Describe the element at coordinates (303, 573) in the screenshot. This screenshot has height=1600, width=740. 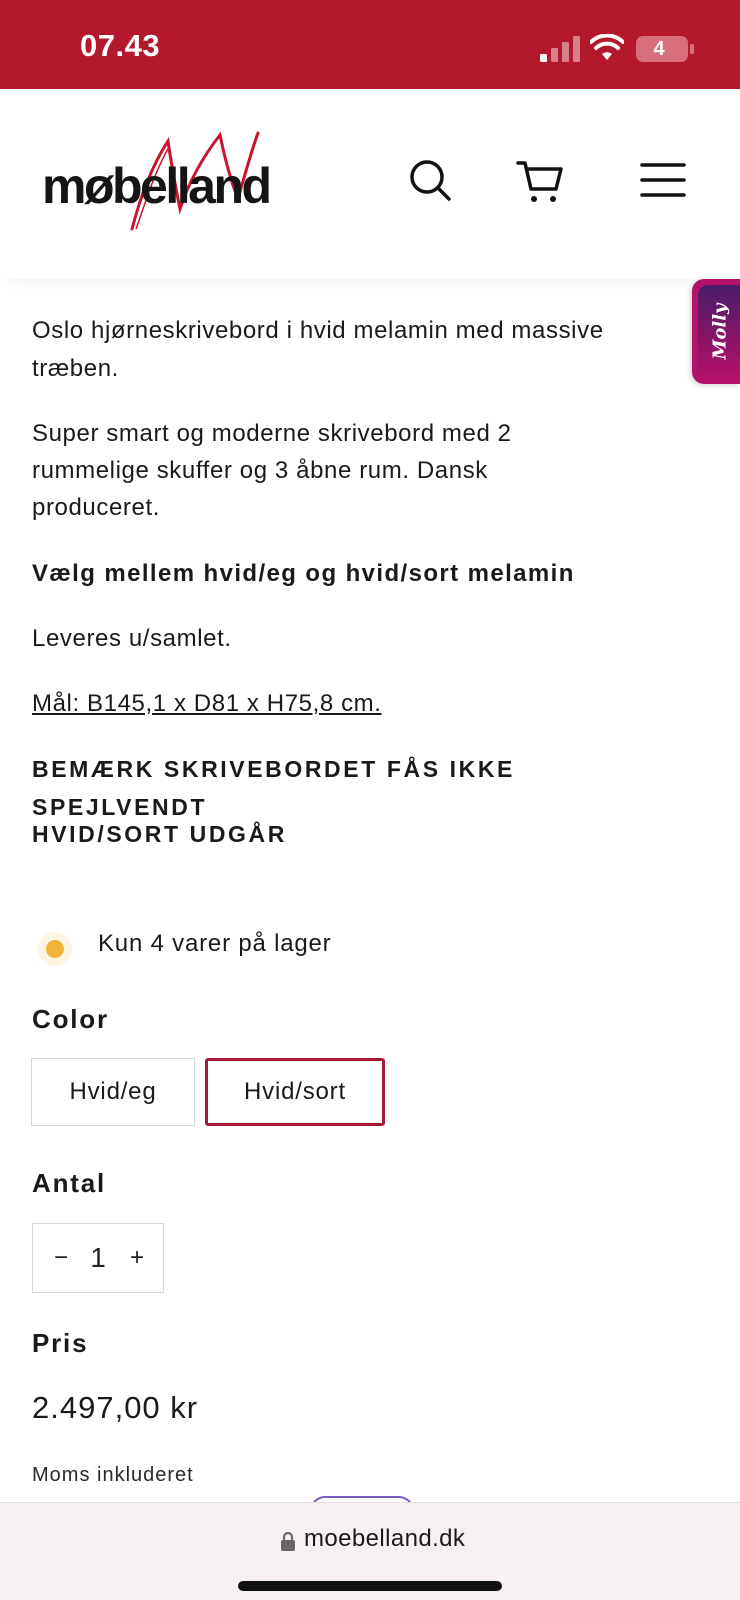
I see `description-choice: Vælg mellem hvid/eg og hvid/sort melamin` at that location.